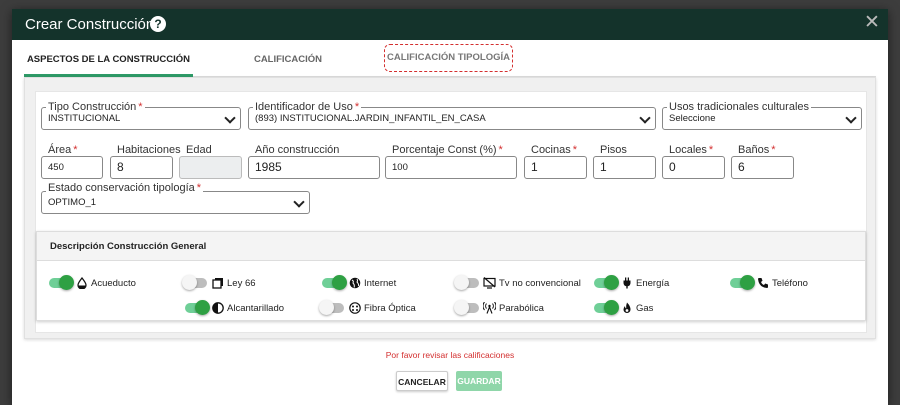 The width and height of the screenshot is (900, 405). I want to click on pisos-input: Pisos 1, so click(624, 161).